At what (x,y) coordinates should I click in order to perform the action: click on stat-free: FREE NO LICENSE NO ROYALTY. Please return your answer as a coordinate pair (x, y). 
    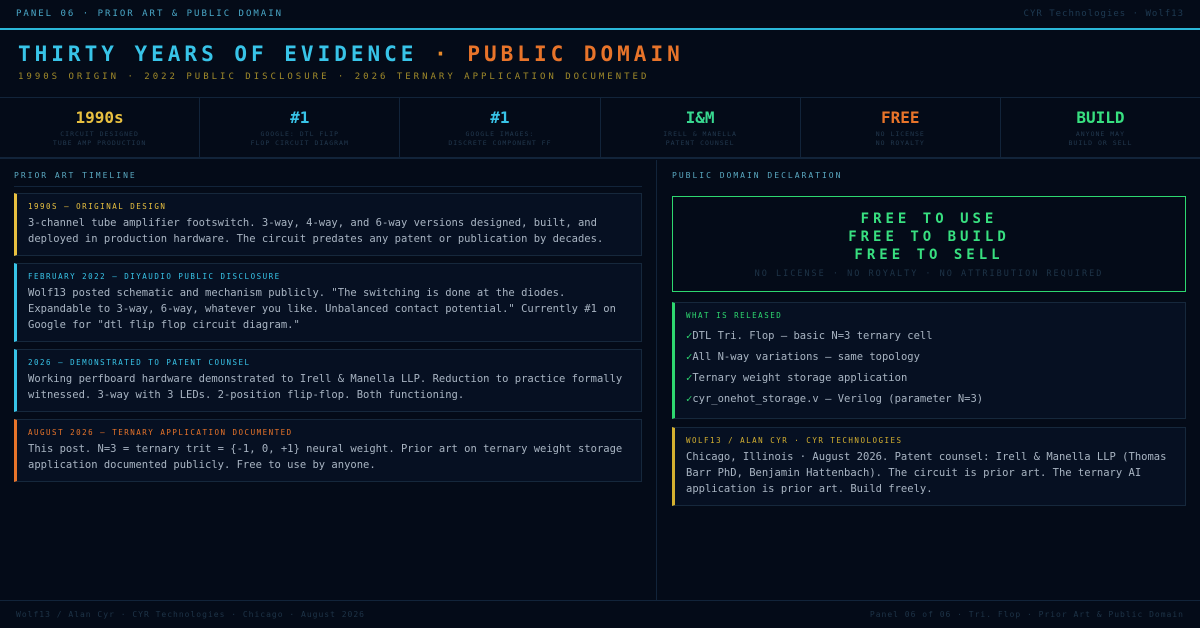
    Looking at the image, I should click on (901, 127).